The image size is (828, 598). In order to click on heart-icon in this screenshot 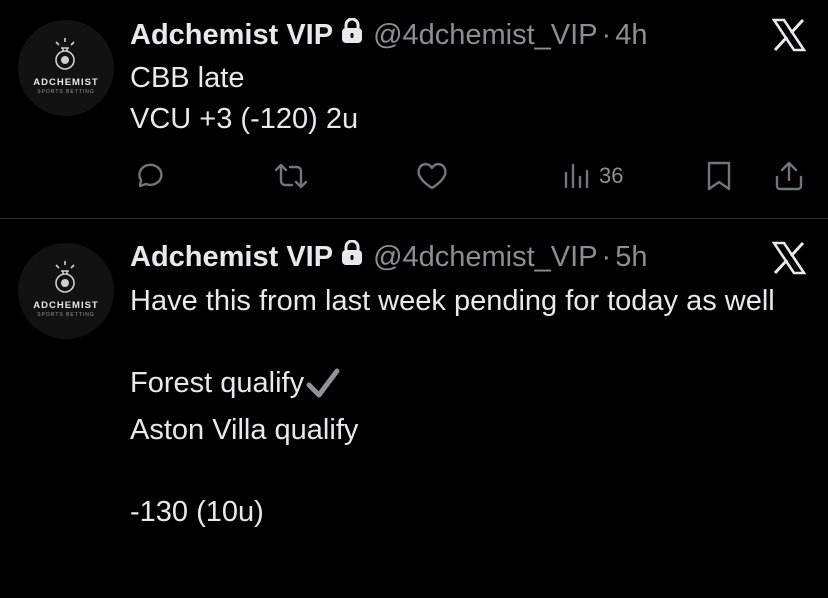, I will do `click(432, 176)`.